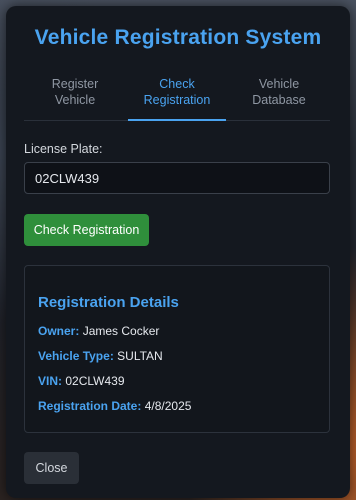 Image resolution: width=356 pixels, height=500 pixels. What do you see at coordinates (108, 302) in the screenshot?
I see `details-heading: Registration Details` at bounding box center [108, 302].